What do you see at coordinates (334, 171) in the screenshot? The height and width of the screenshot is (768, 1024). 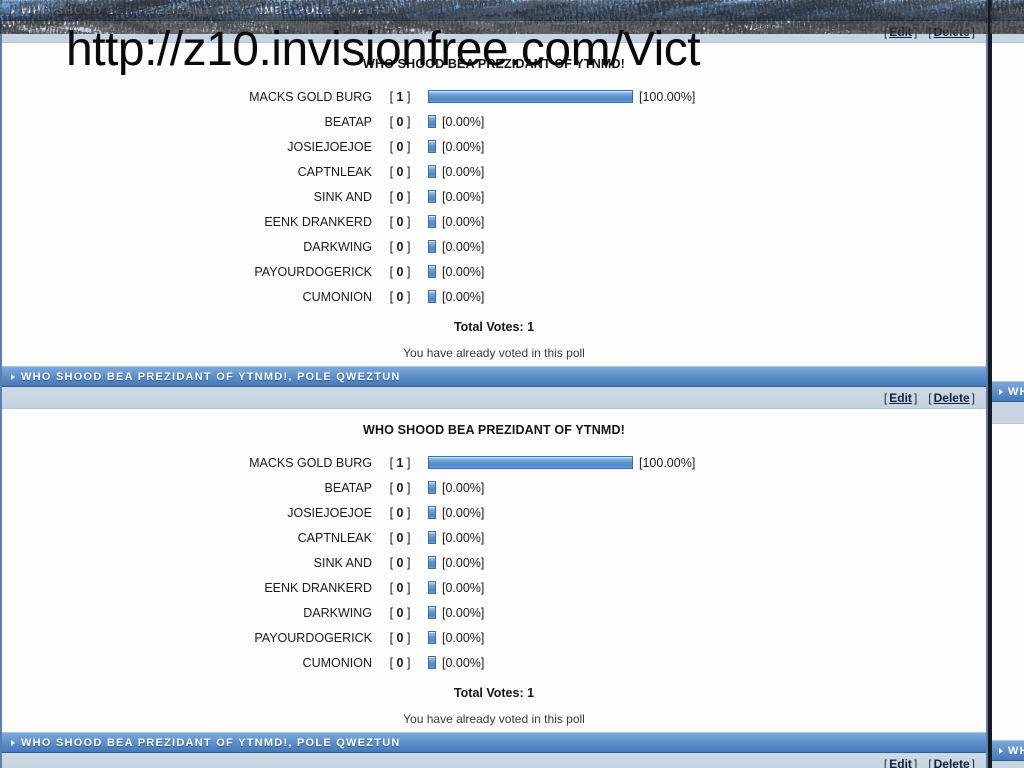 I see `poll-option-label: CAPTNLEAK` at bounding box center [334, 171].